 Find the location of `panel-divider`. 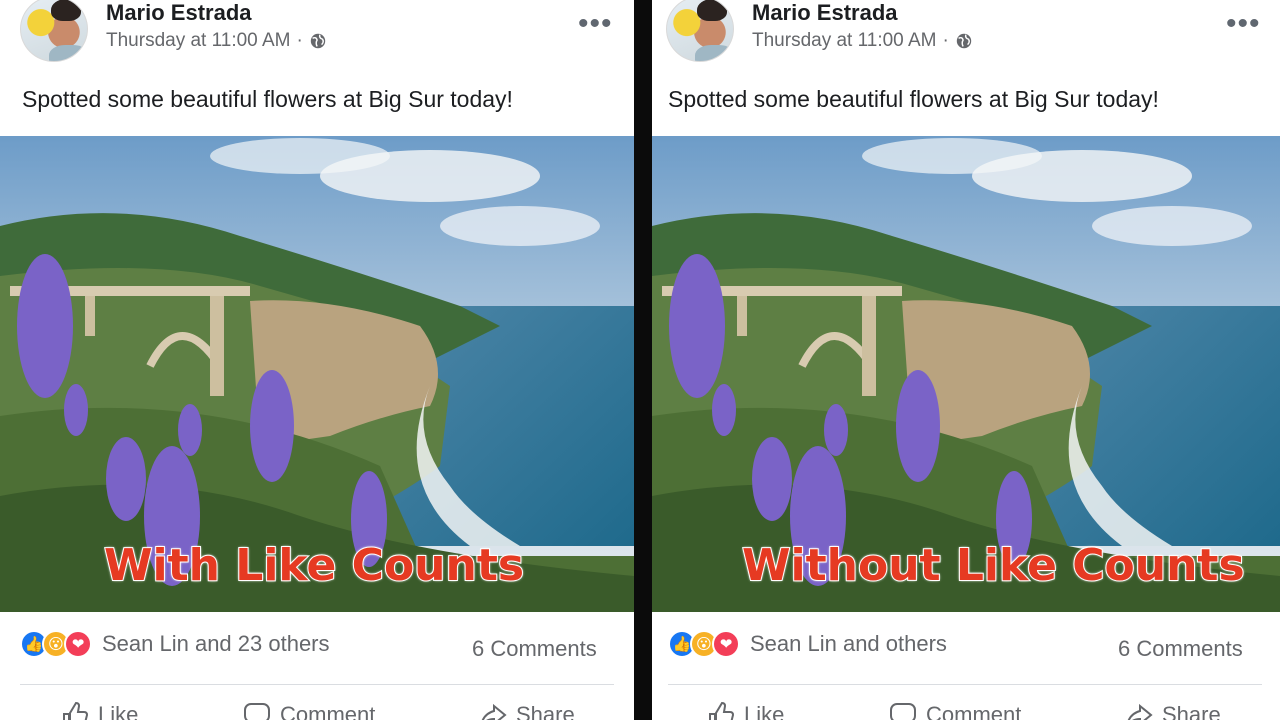

panel-divider is located at coordinates (643, 360).